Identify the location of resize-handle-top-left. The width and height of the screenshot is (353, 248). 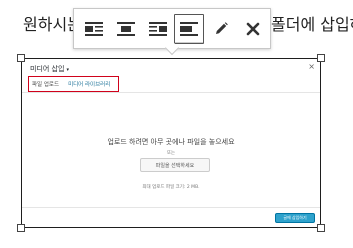
(21, 58).